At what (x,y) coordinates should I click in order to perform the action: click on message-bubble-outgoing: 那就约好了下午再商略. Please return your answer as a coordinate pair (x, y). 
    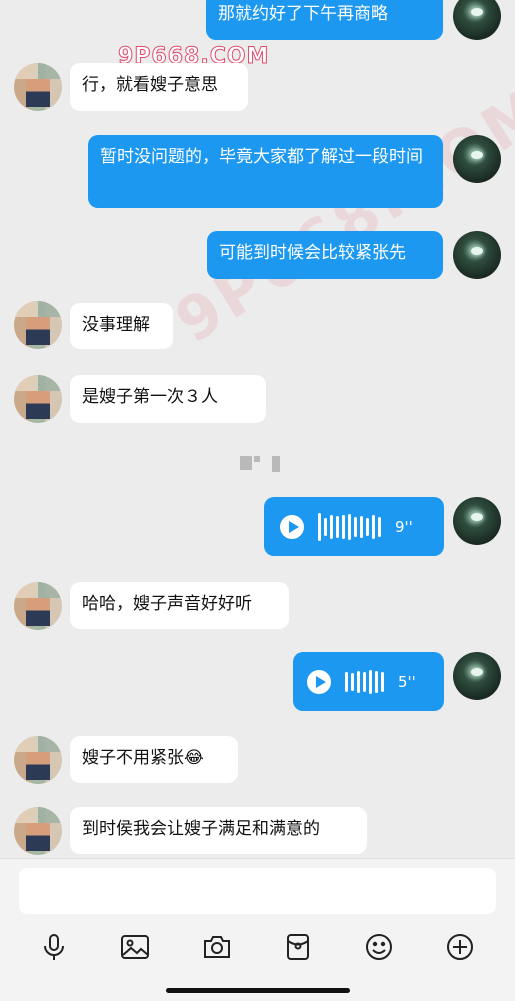
    Looking at the image, I should click on (324, 20).